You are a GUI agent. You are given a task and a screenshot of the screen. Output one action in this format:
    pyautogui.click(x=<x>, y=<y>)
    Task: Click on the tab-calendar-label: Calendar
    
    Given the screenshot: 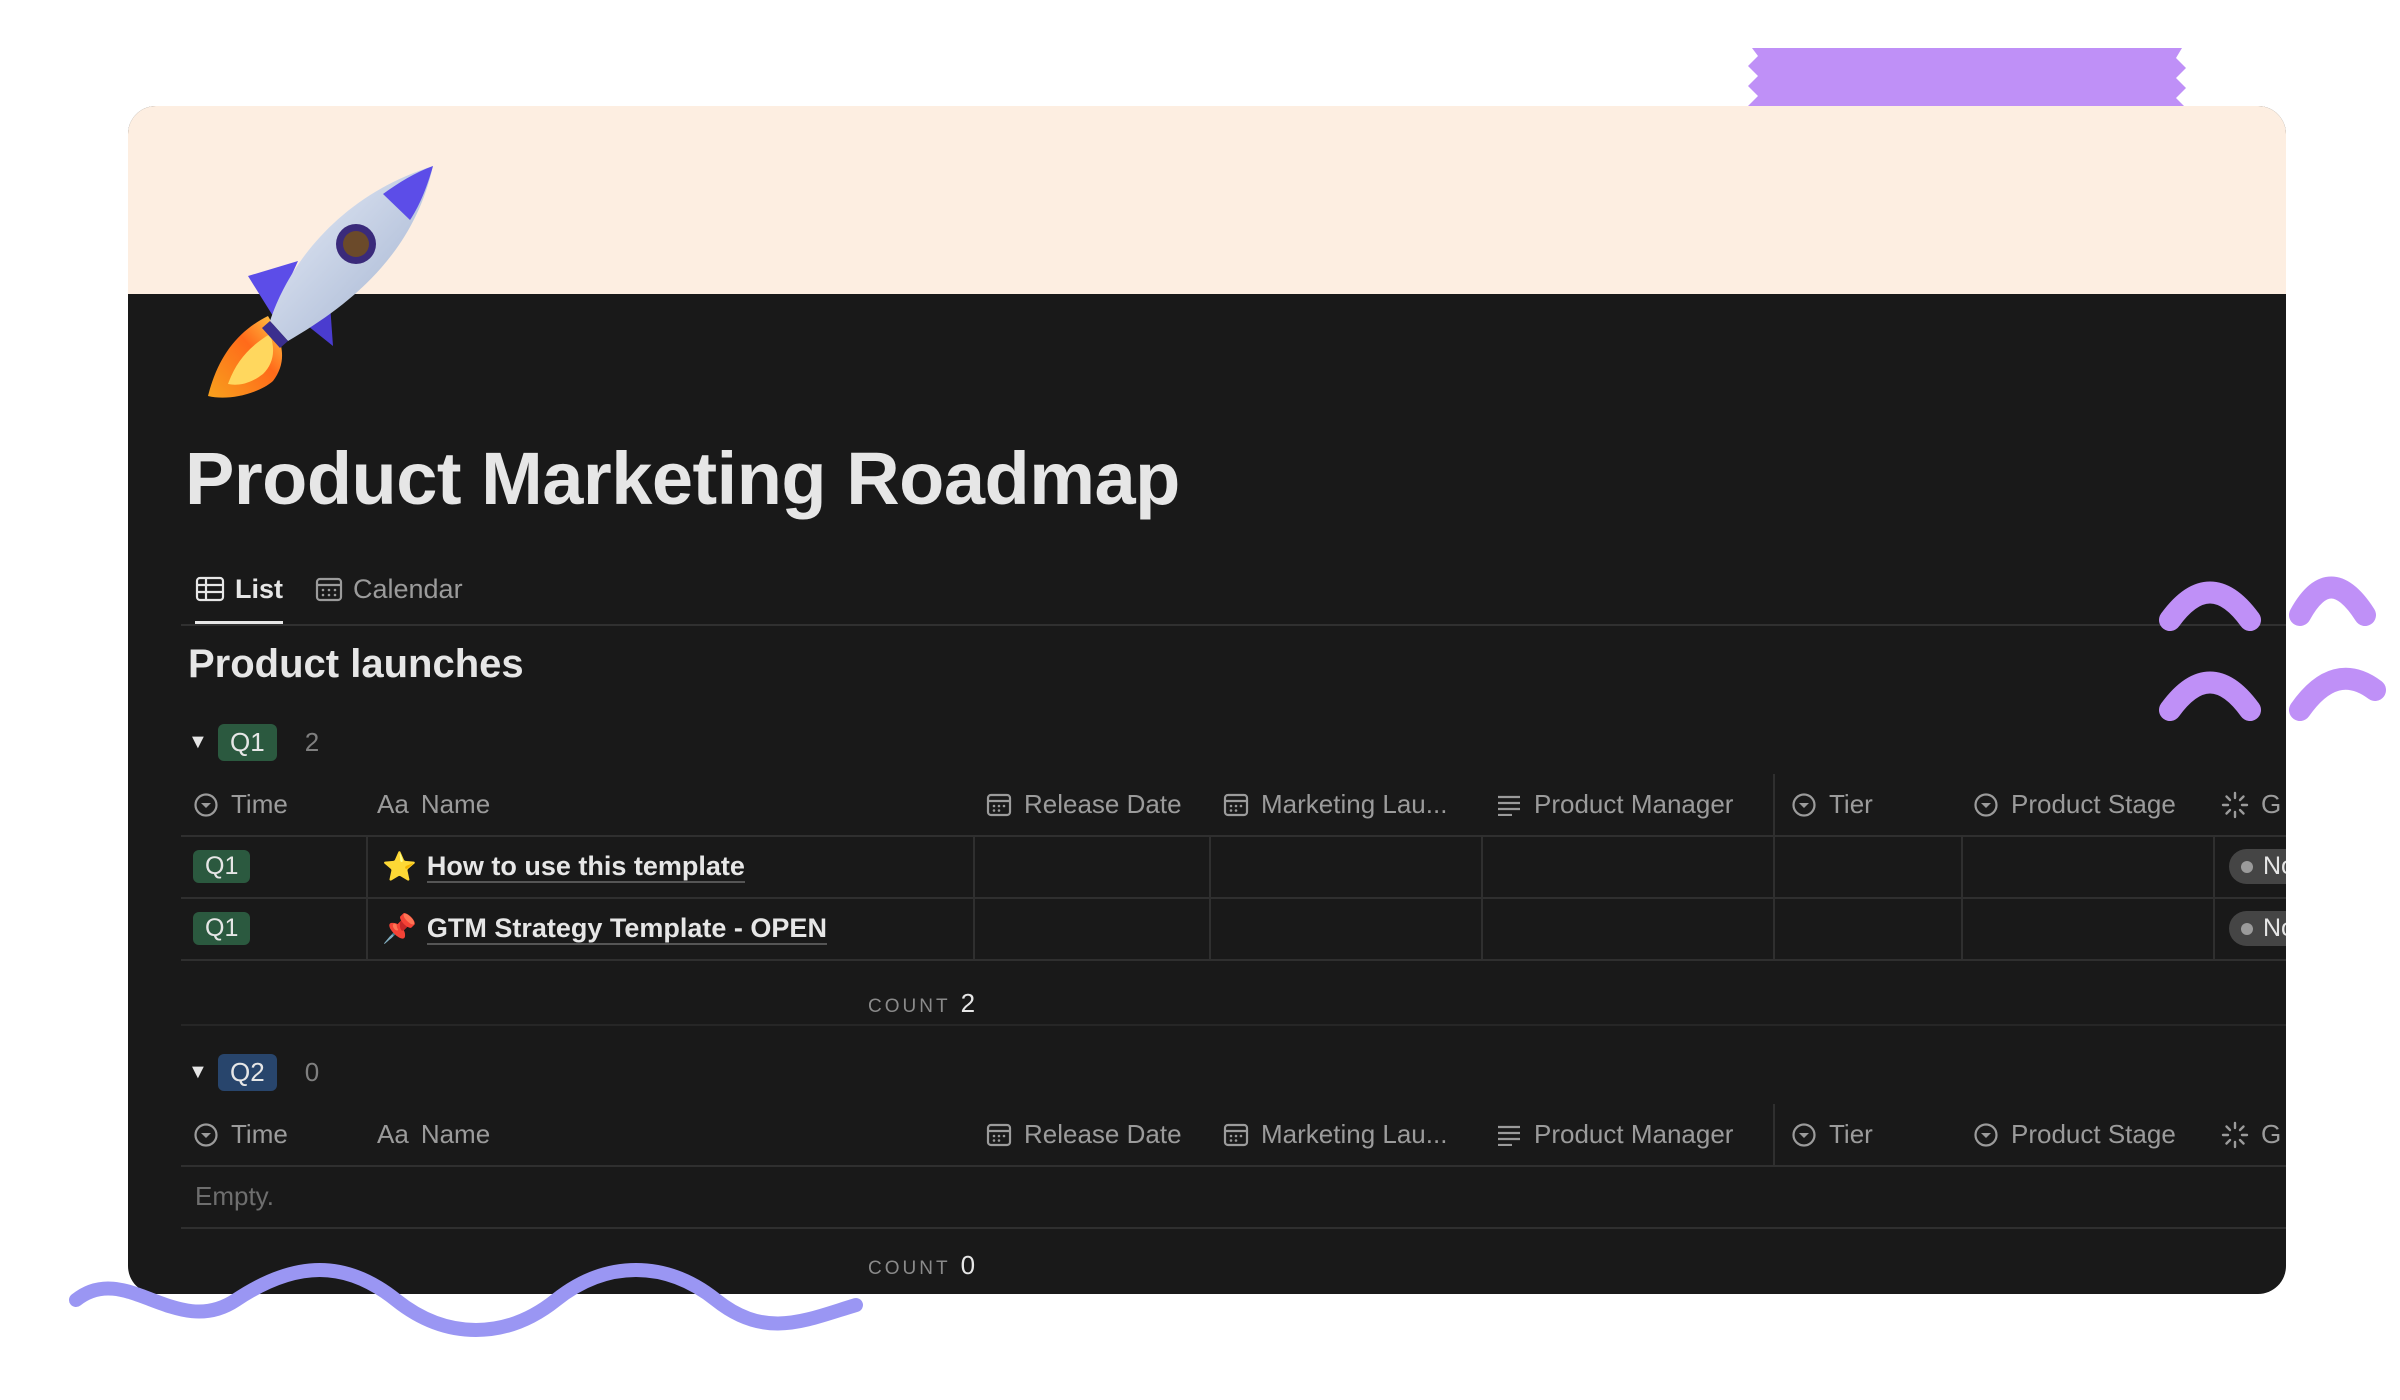 What is the action you would take?
    pyautogui.click(x=408, y=588)
    